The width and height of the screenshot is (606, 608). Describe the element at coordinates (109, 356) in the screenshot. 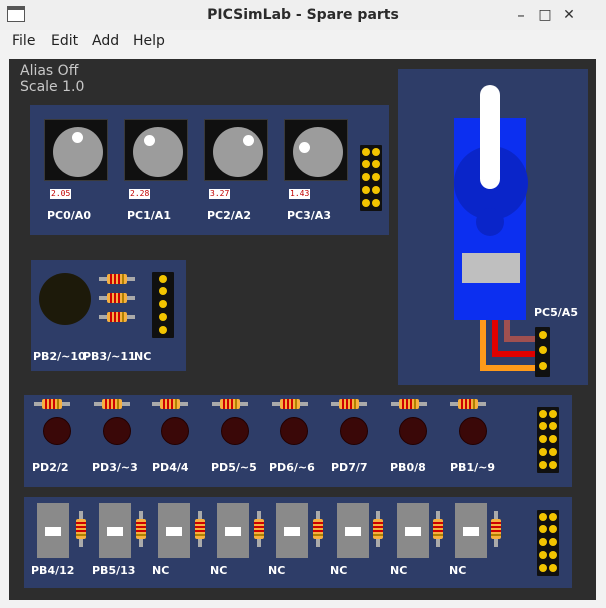

I see `buzzer-label-1: PB3/~11` at that location.